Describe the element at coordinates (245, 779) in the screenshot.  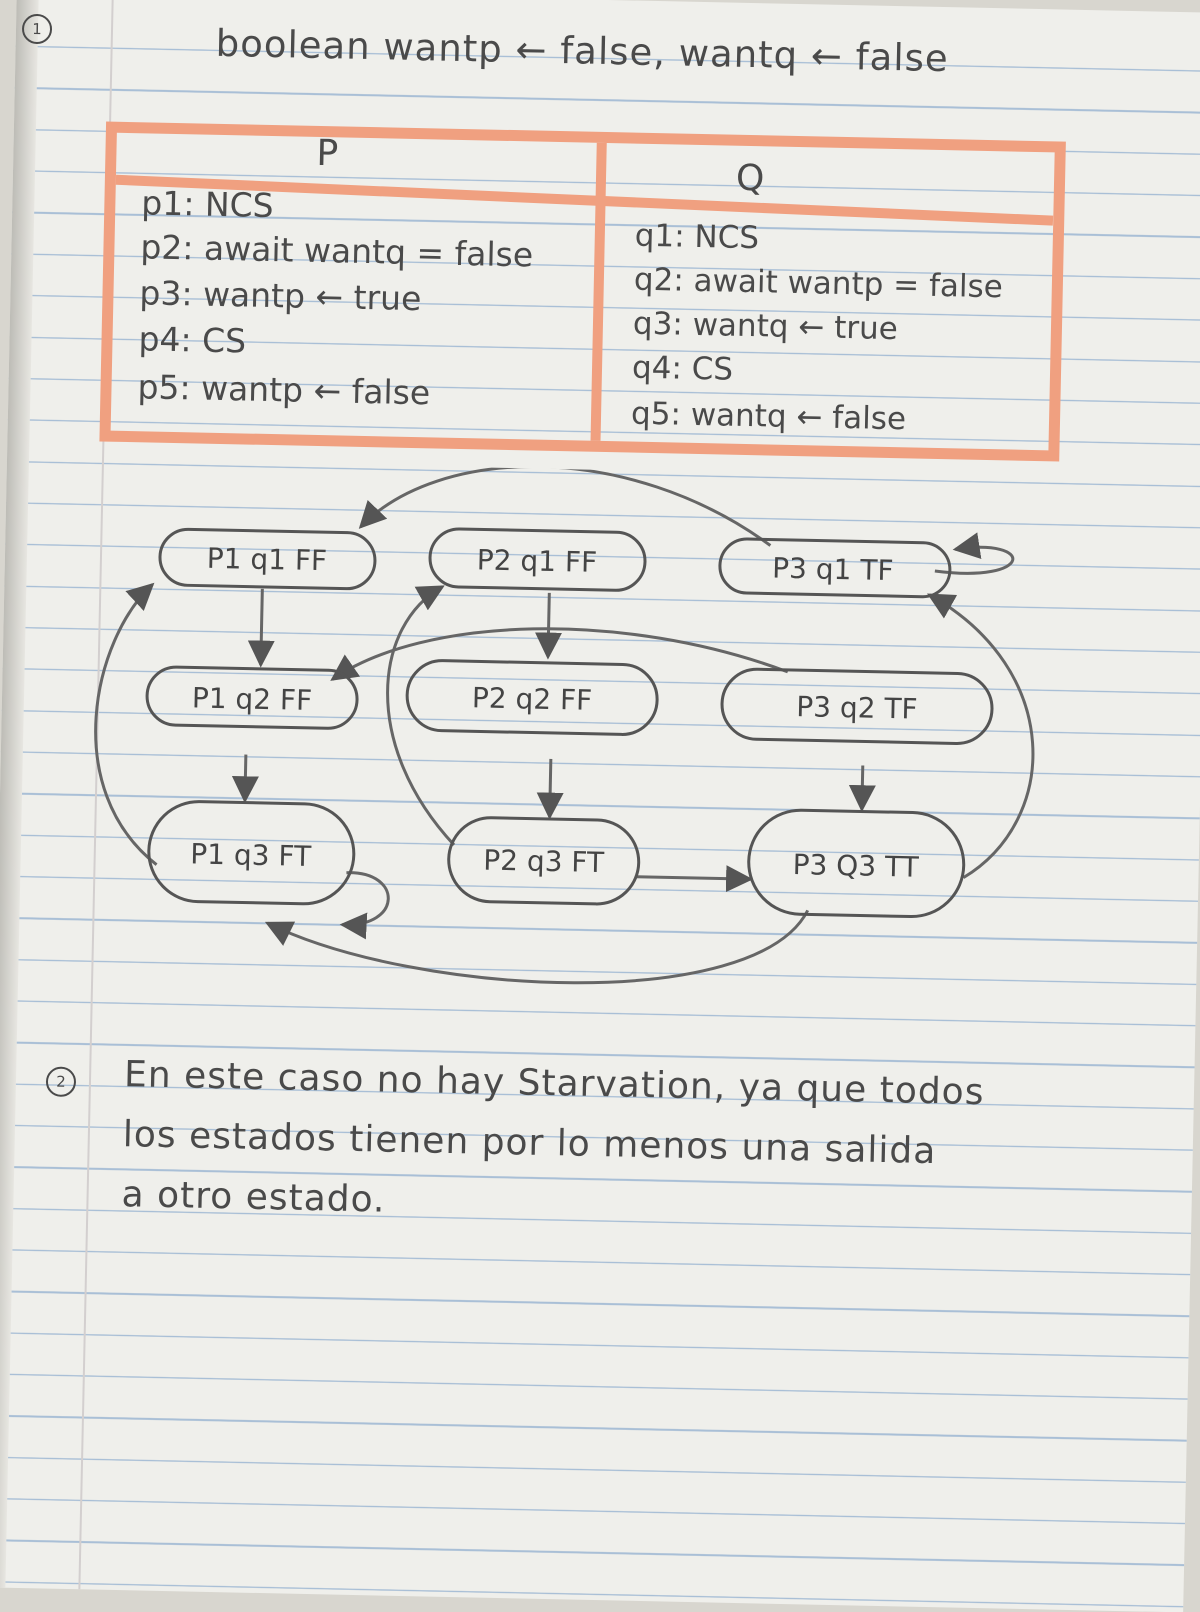
I see `edge-p1q2-to-p1q3` at that location.